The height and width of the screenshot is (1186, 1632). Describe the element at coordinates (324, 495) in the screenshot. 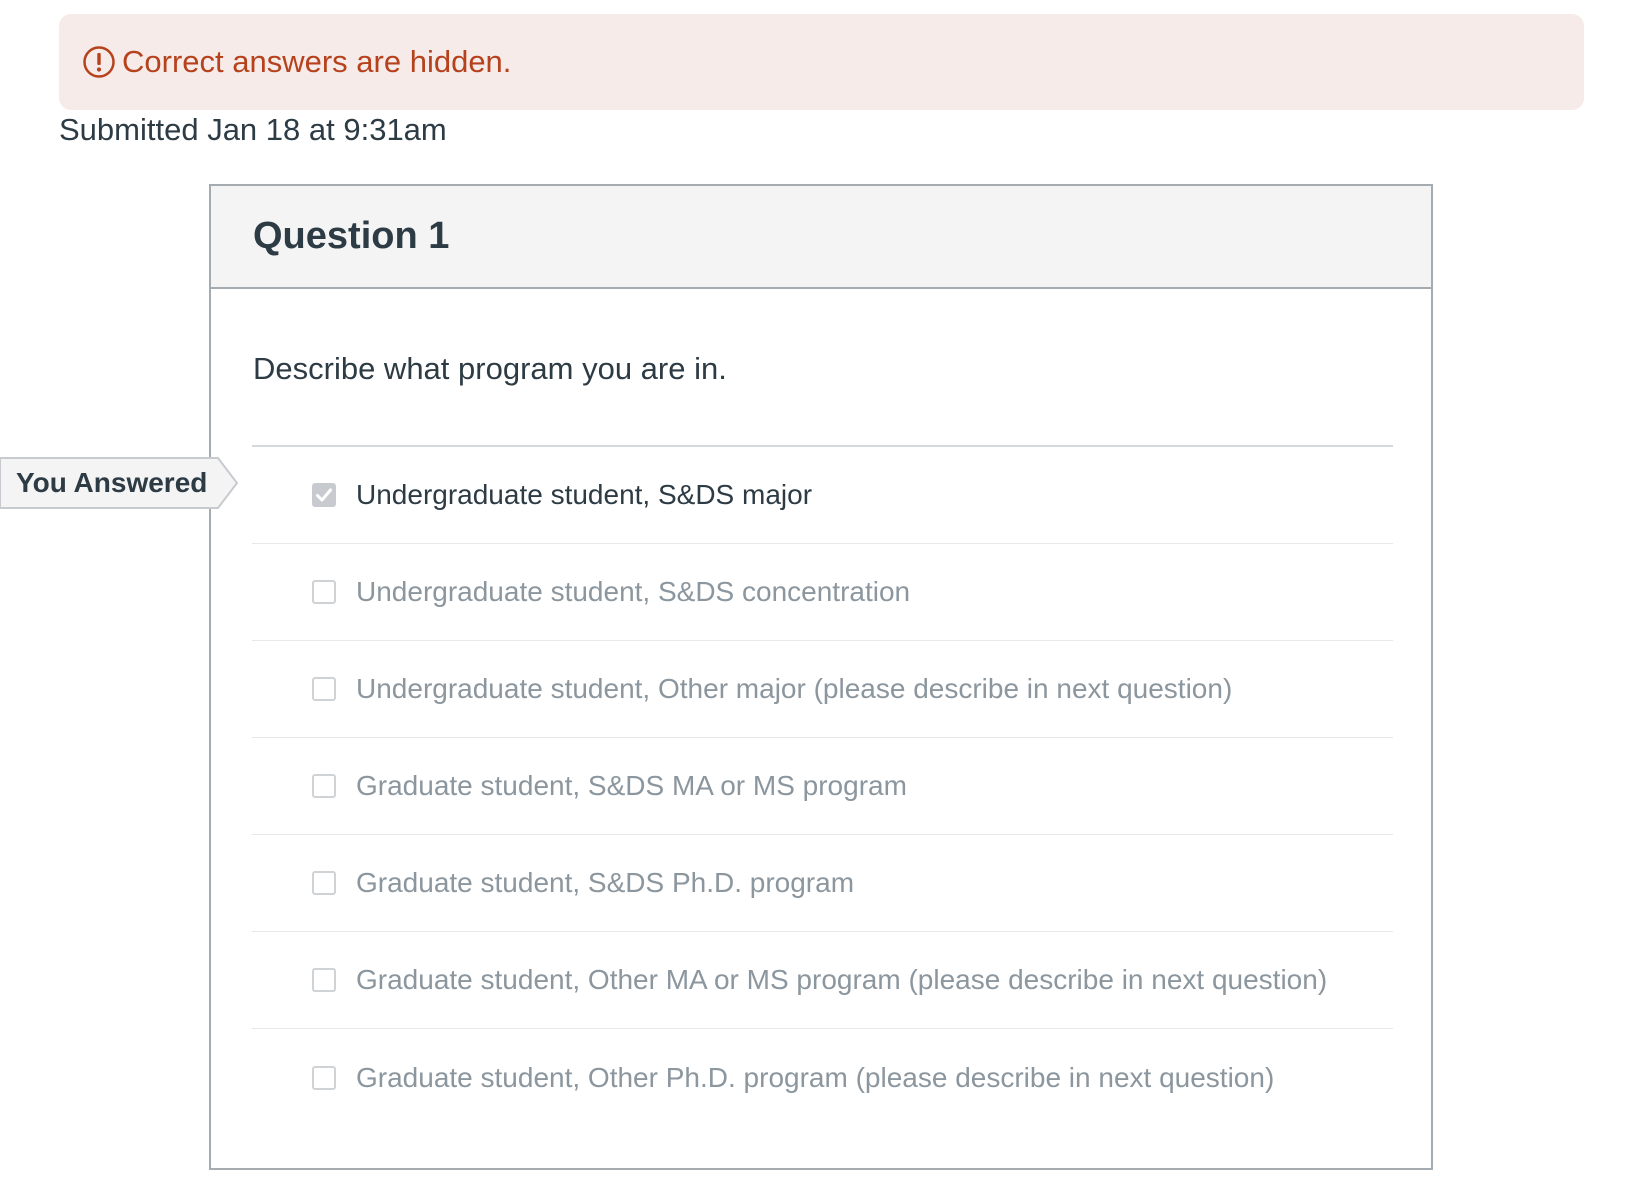

I see `checkbox-checked-icon` at that location.